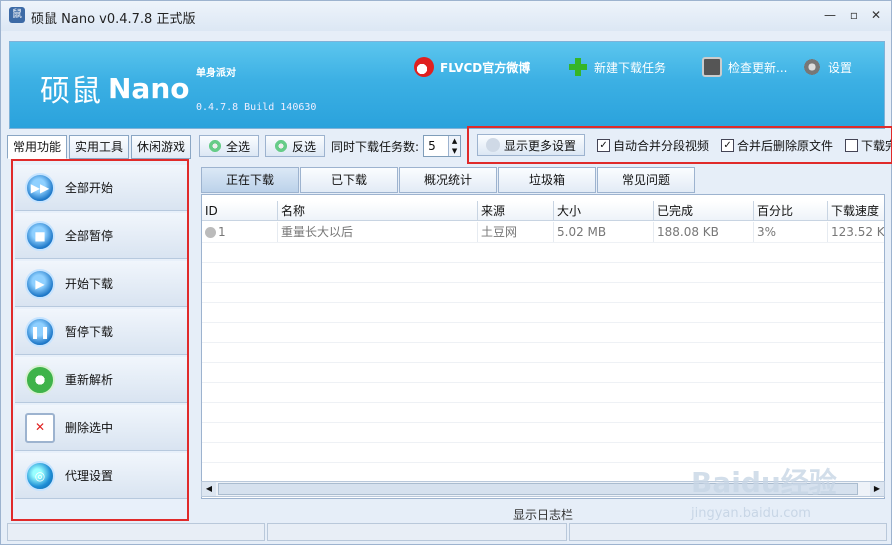 This screenshot has height=545, width=892. What do you see at coordinates (856, 232) in the screenshot?
I see `row-speed: 123.52 K` at bounding box center [856, 232].